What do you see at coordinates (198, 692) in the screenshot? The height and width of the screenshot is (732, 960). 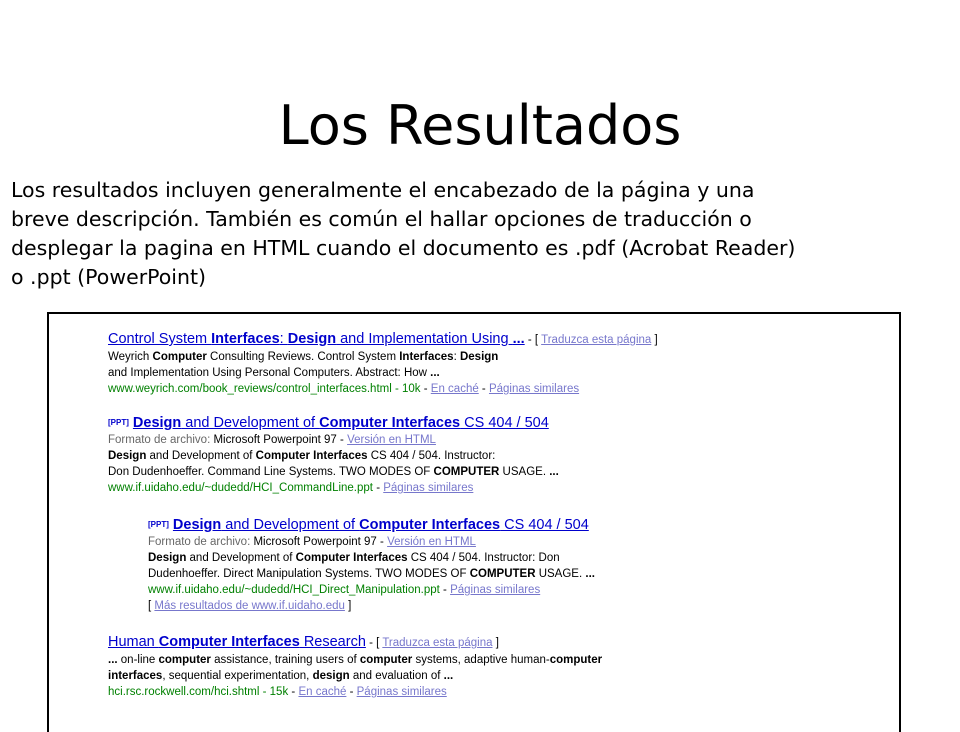 I see `result-url: hci.rsc.rockwell.com/hci.shtml - 15k` at bounding box center [198, 692].